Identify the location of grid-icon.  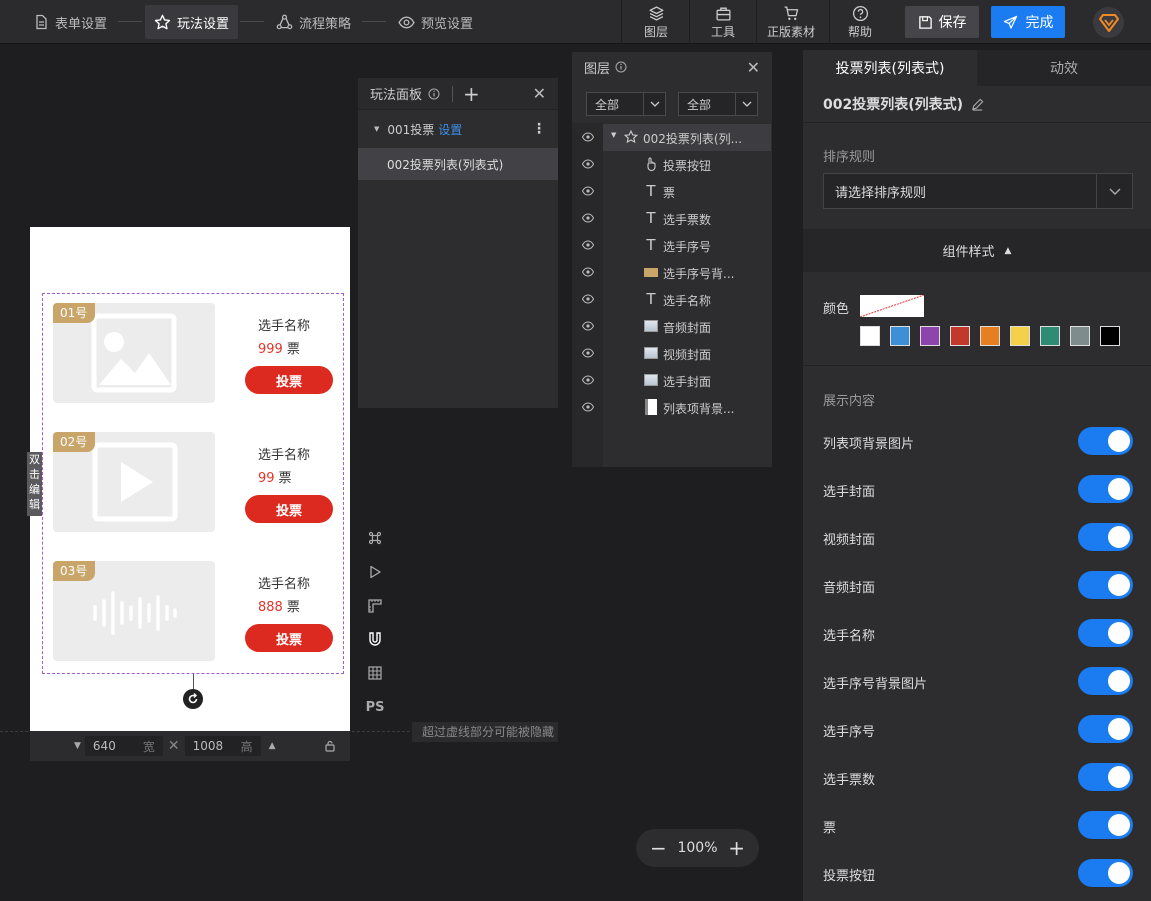
(375, 673).